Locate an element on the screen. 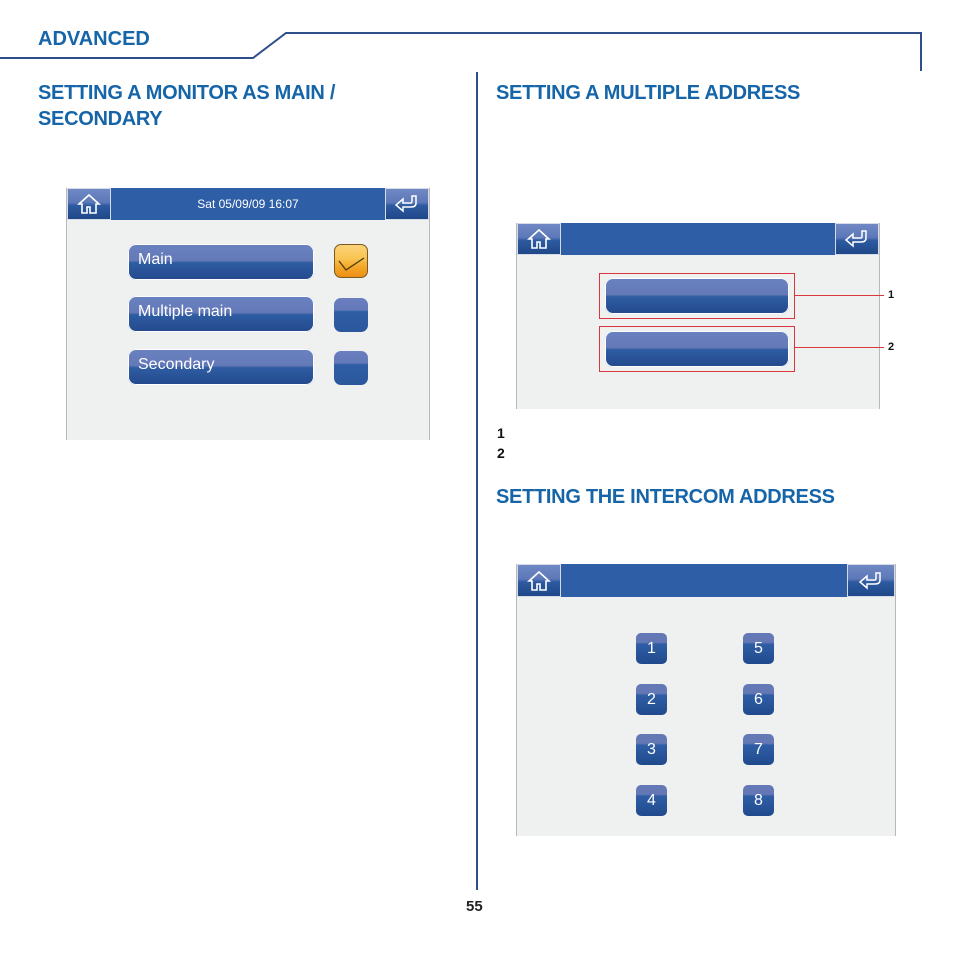  intercom-key-5: 5 is located at coordinates (758, 648).